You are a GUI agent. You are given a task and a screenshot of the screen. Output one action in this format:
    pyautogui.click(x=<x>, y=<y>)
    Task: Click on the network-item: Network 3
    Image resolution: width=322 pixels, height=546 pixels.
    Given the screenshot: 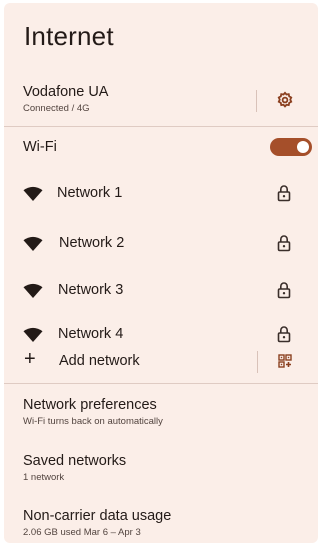 What is the action you would take?
    pyautogui.click(x=161, y=291)
    